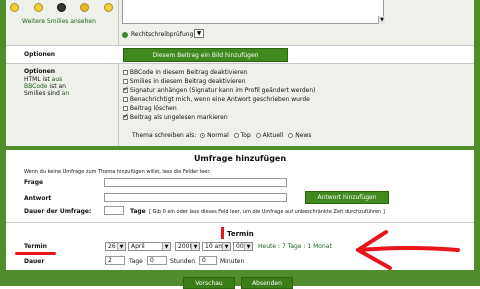 This screenshot has width=480, height=289. I want to click on annotation-mark, so click(222, 233).